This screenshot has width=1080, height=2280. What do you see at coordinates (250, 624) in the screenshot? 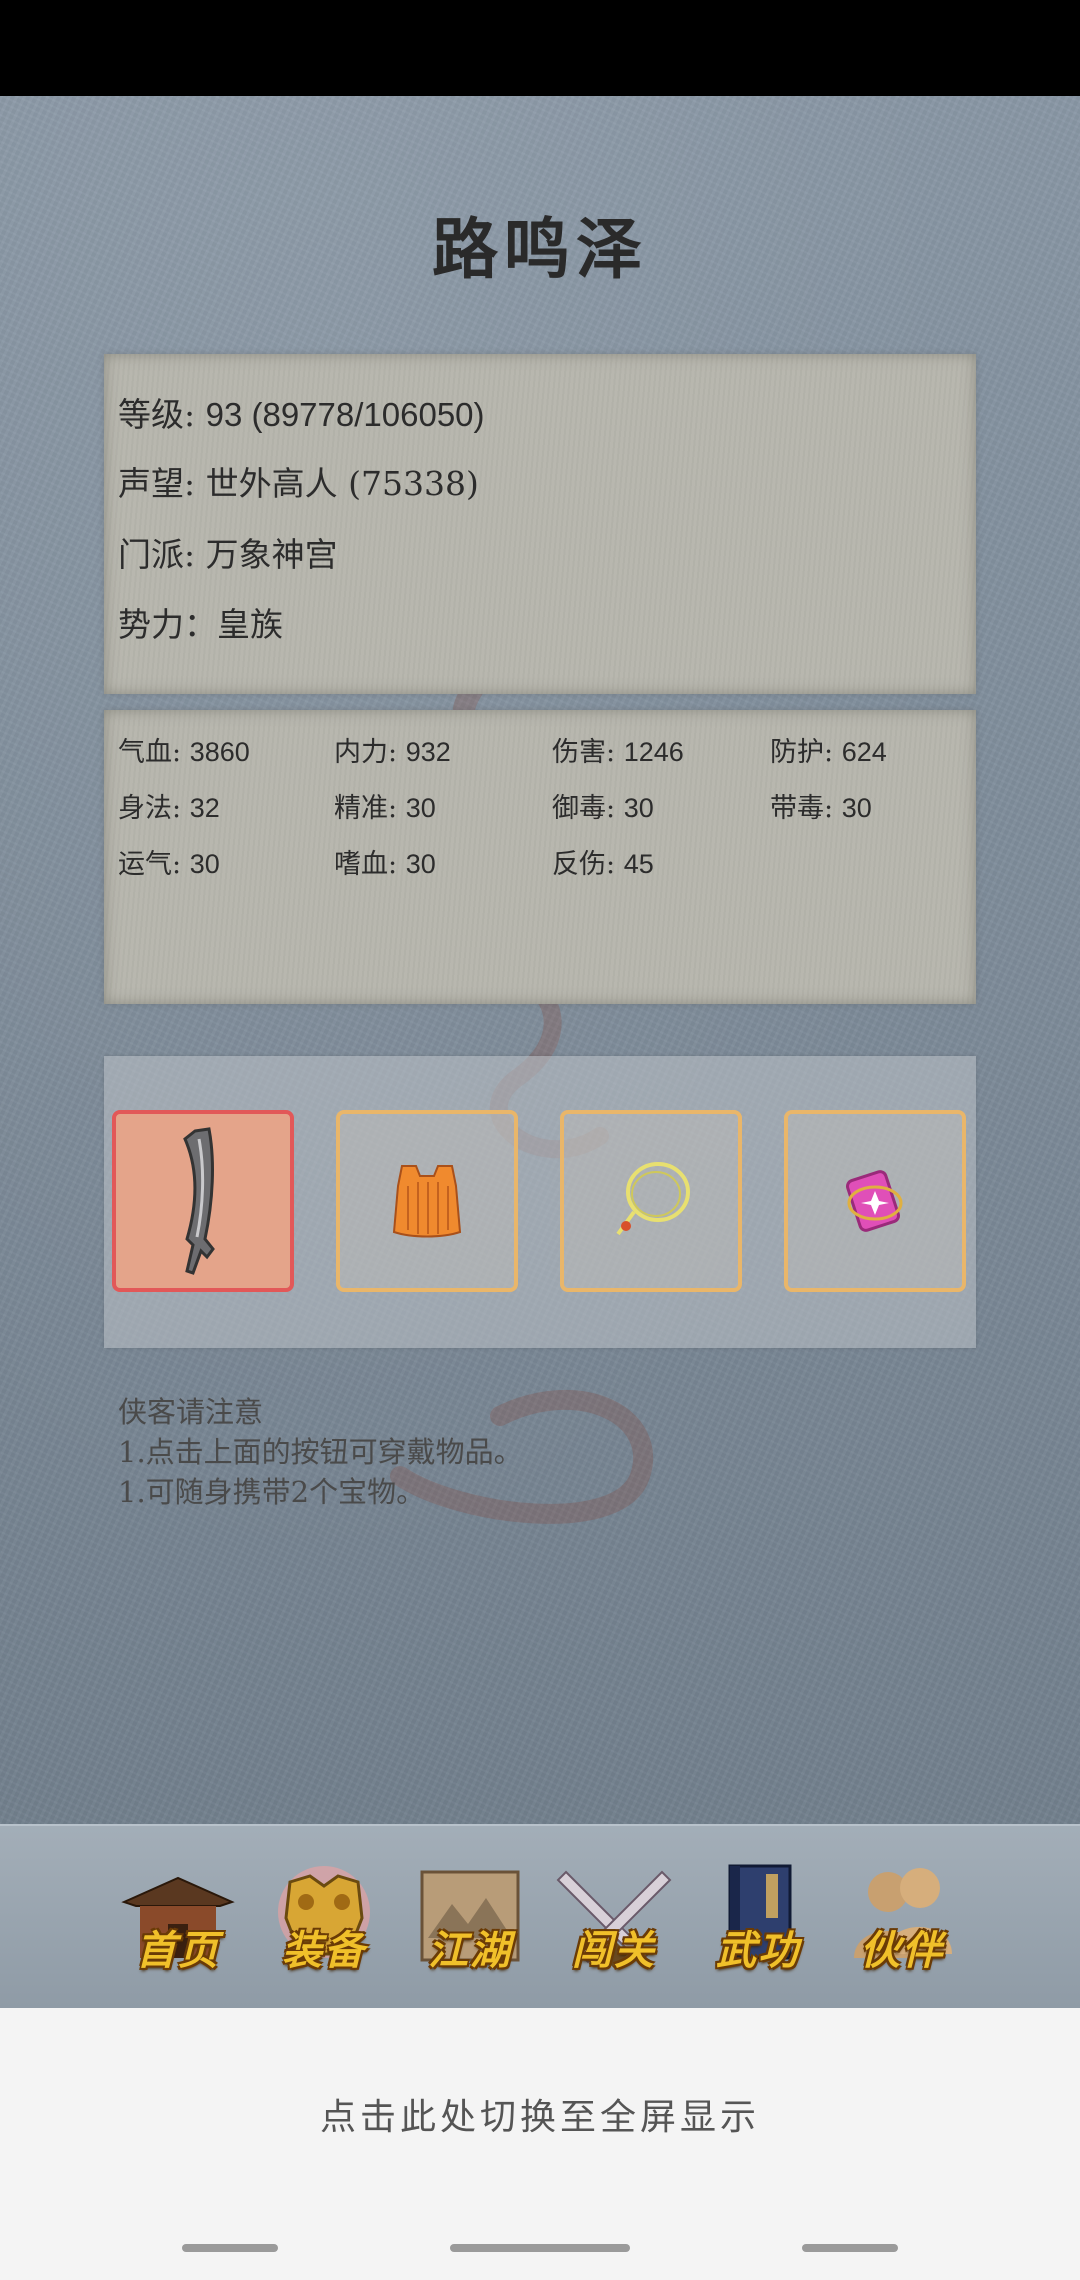
I see `faction-value: 皇族` at bounding box center [250, 624].